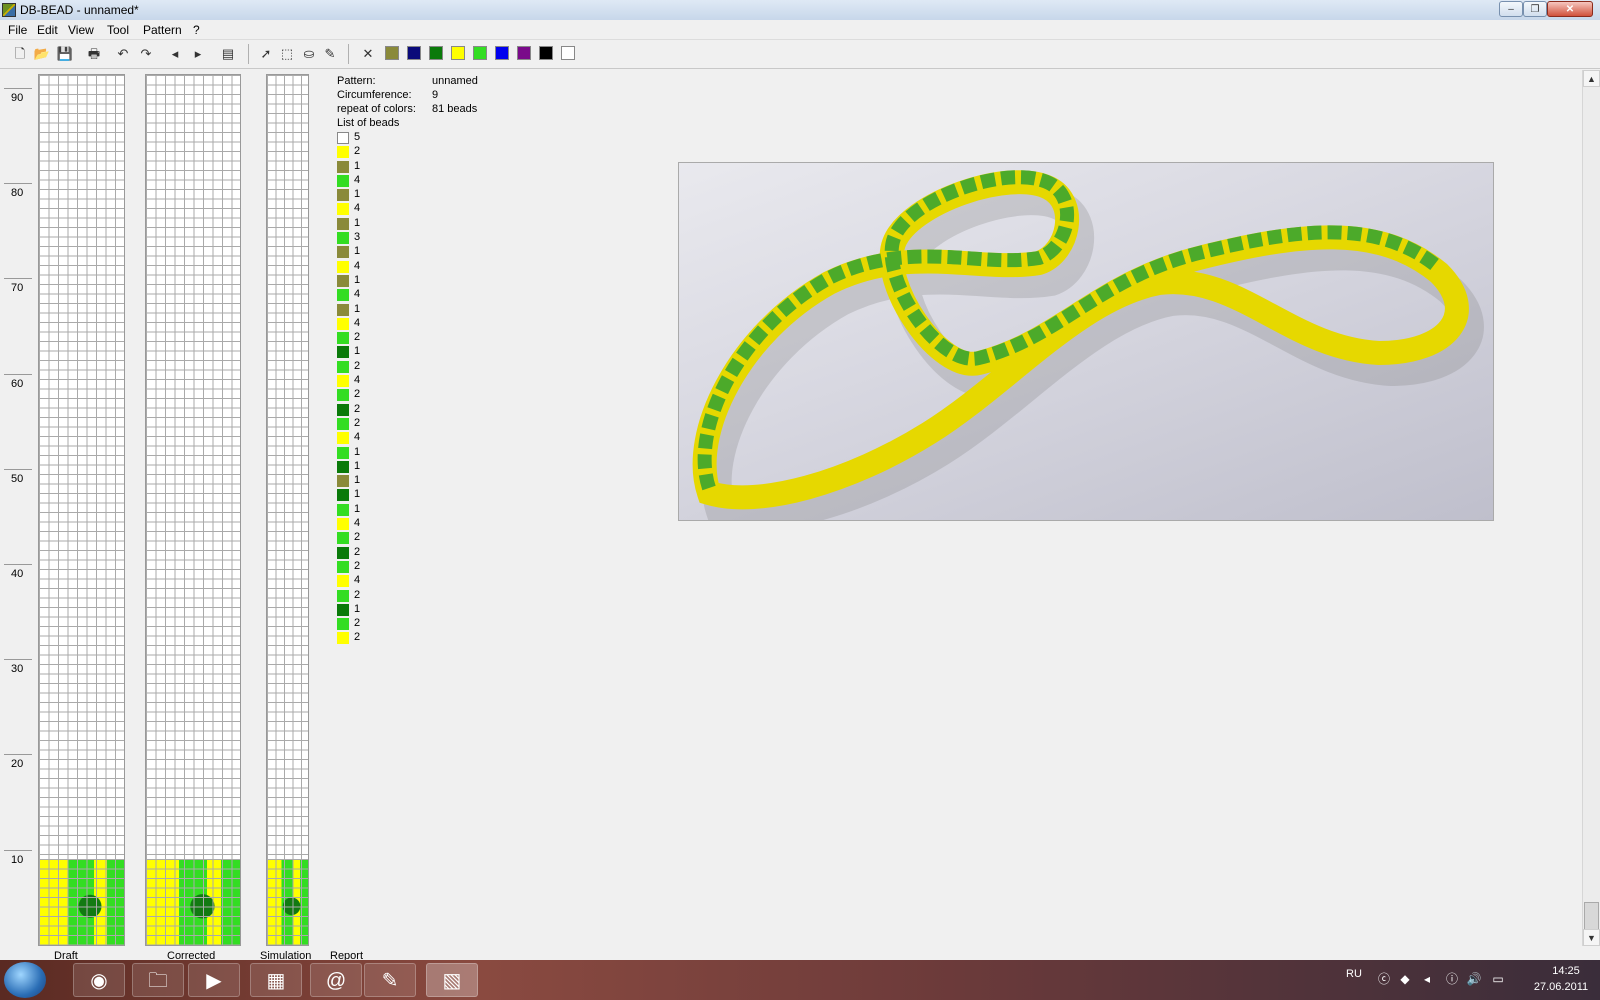 Image resolution: width=1600 pixels, height=1000 pixels. I want to click on circumference-label: Circumference:, so click(374, 95).